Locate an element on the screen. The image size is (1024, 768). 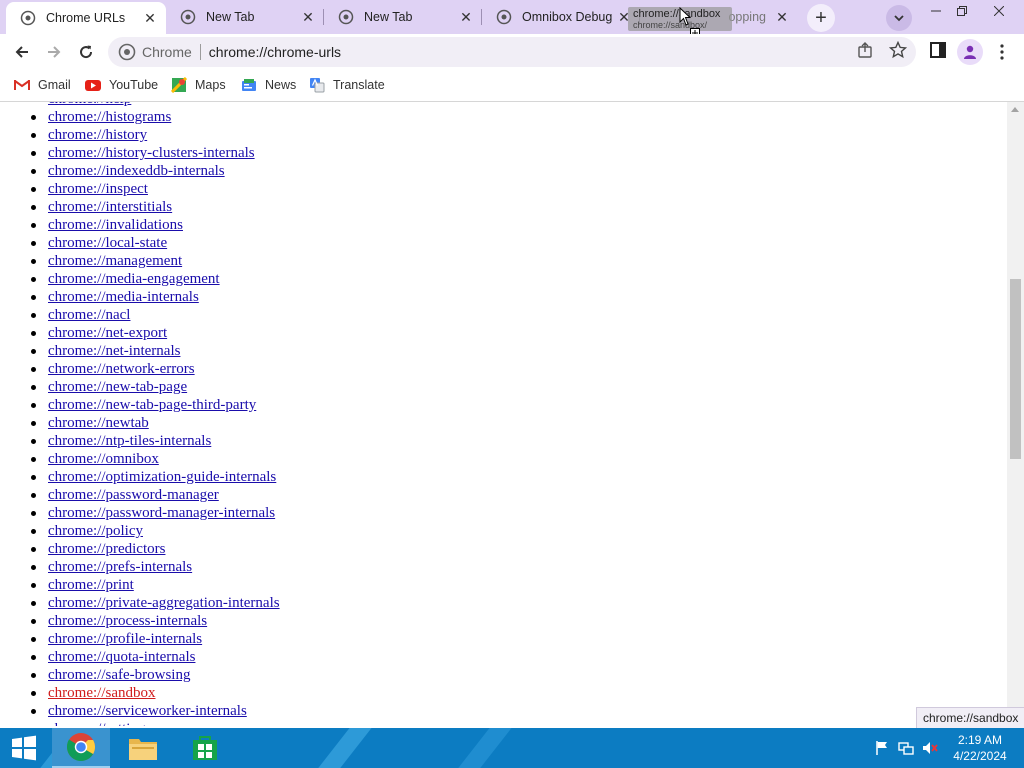
tab-omnibox-debug: Omnibox Debug ✕ is located at coordinates (561, 17).